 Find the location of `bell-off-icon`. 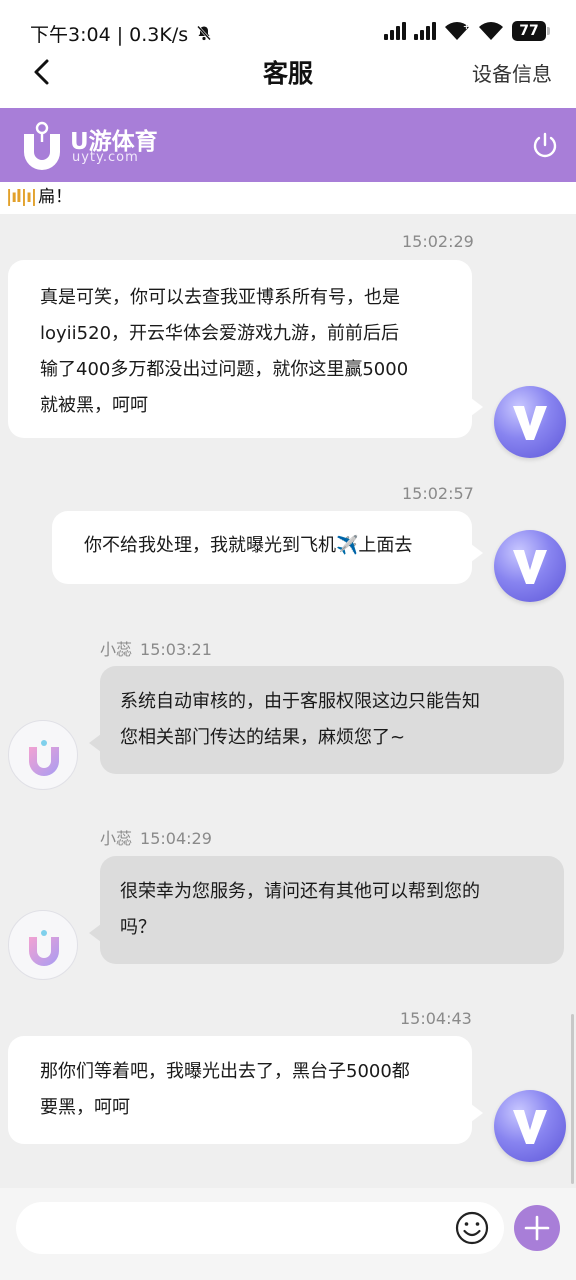

bell-off-icon is located at coordinates (204, 35).